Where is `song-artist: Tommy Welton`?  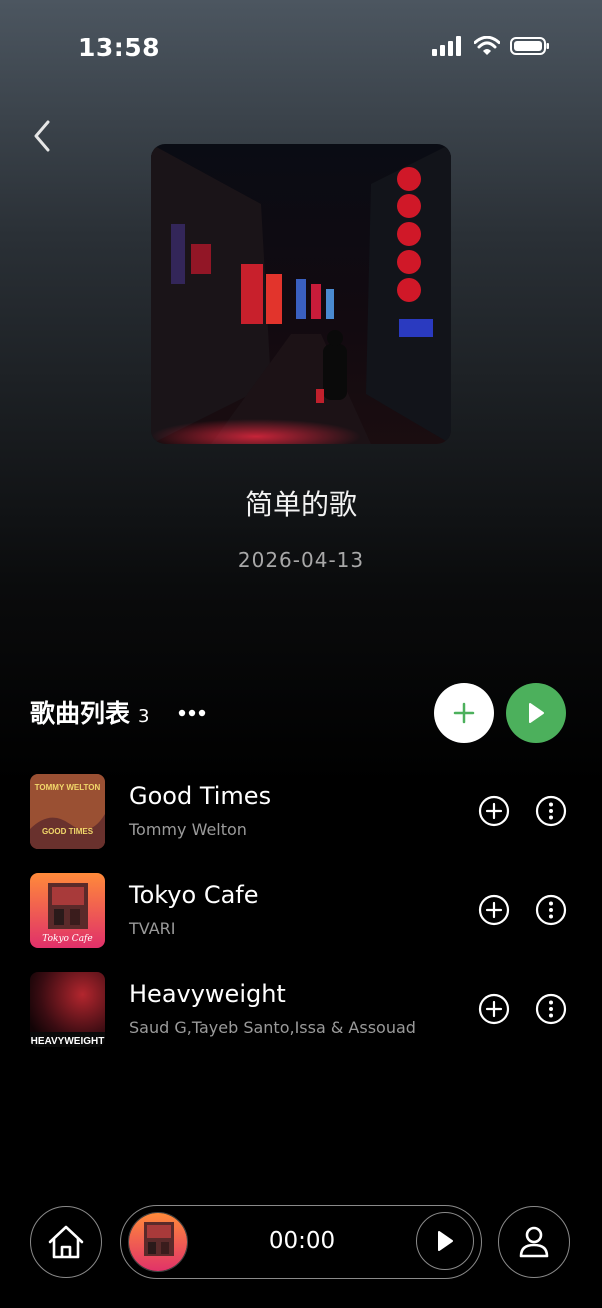 song-artist: Tommy Welton is located at coordinates (188, 829).